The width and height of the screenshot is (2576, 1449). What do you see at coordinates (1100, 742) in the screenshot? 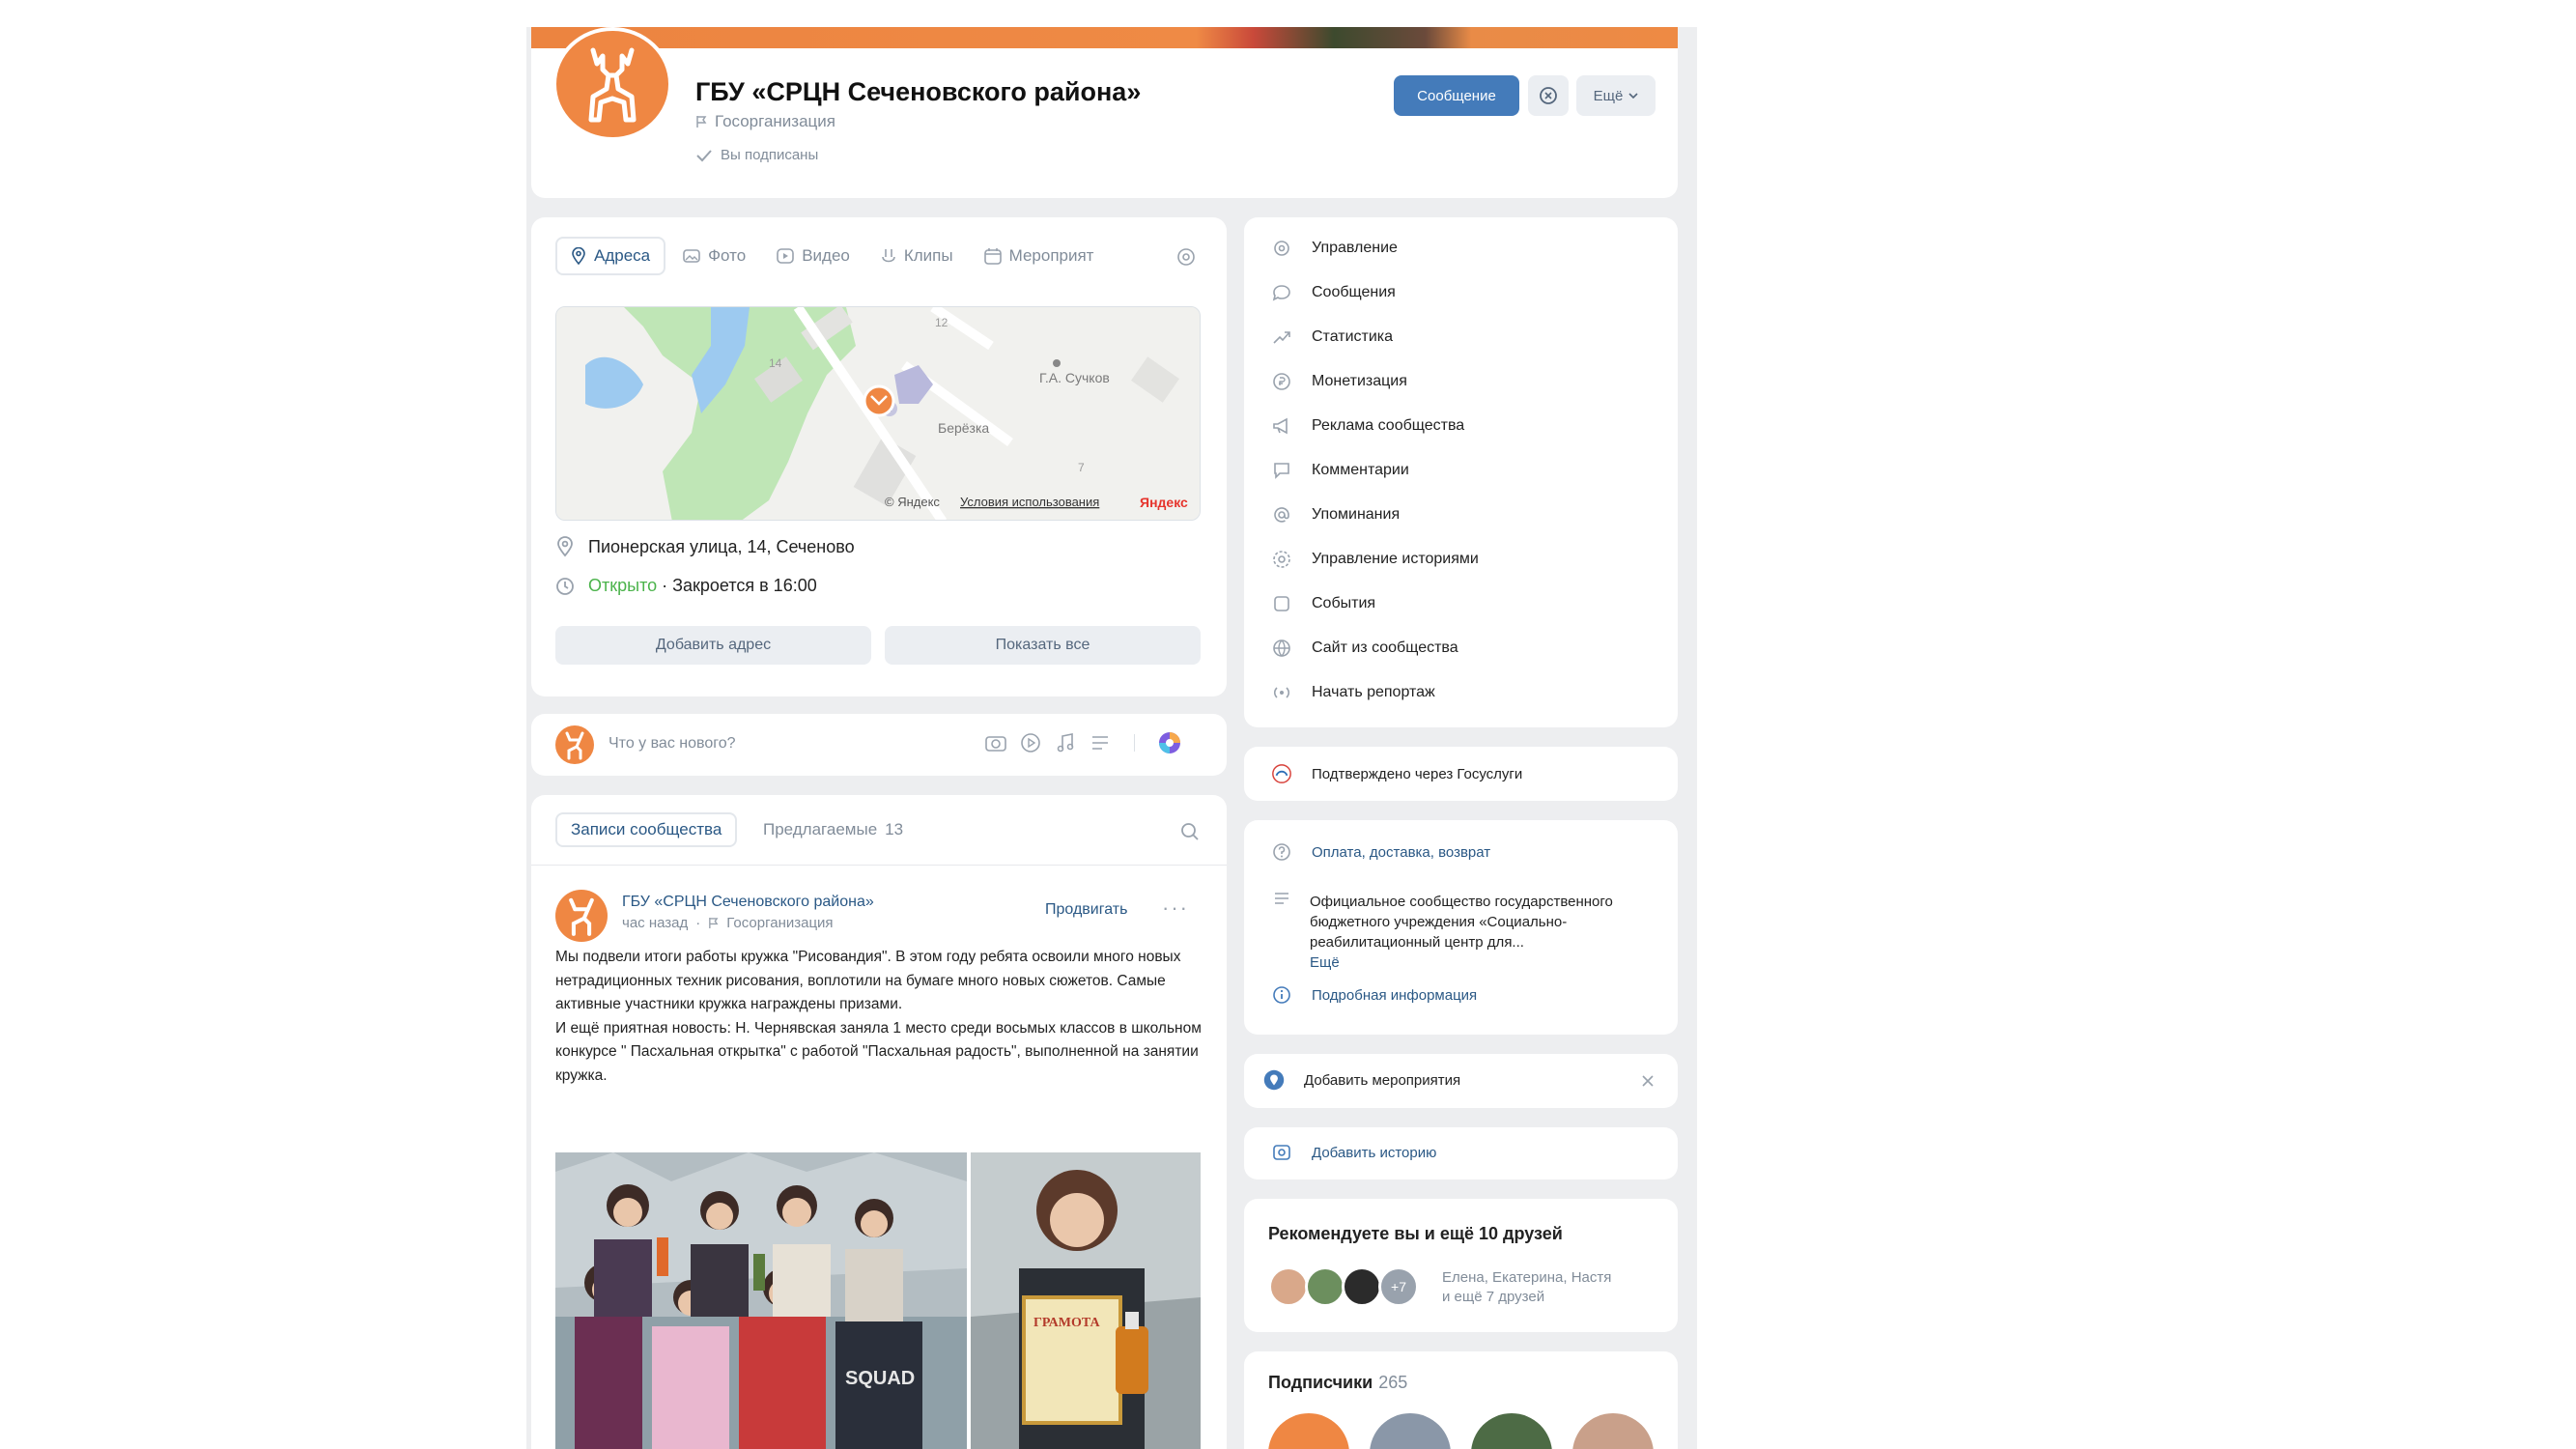
I see `article-icon` at bounding box center [1100, 742].